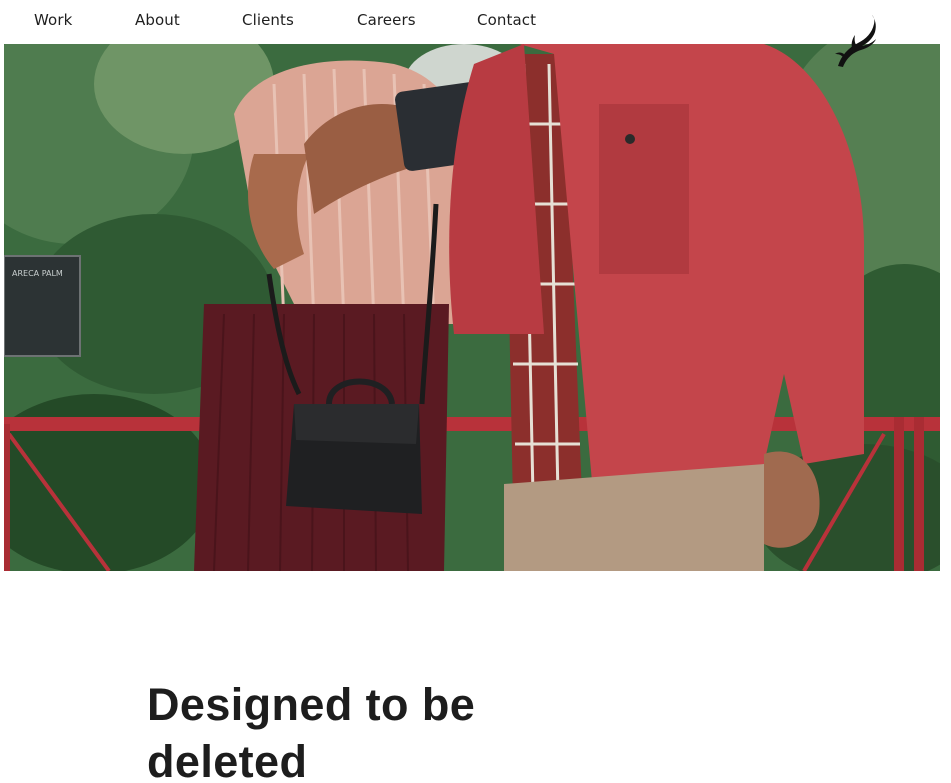 The width and height of the screenshot is (951, 783). Describe the element at coordinates (227, 759) in the screenshot. I see `headline-line-2: deleted` at that location.